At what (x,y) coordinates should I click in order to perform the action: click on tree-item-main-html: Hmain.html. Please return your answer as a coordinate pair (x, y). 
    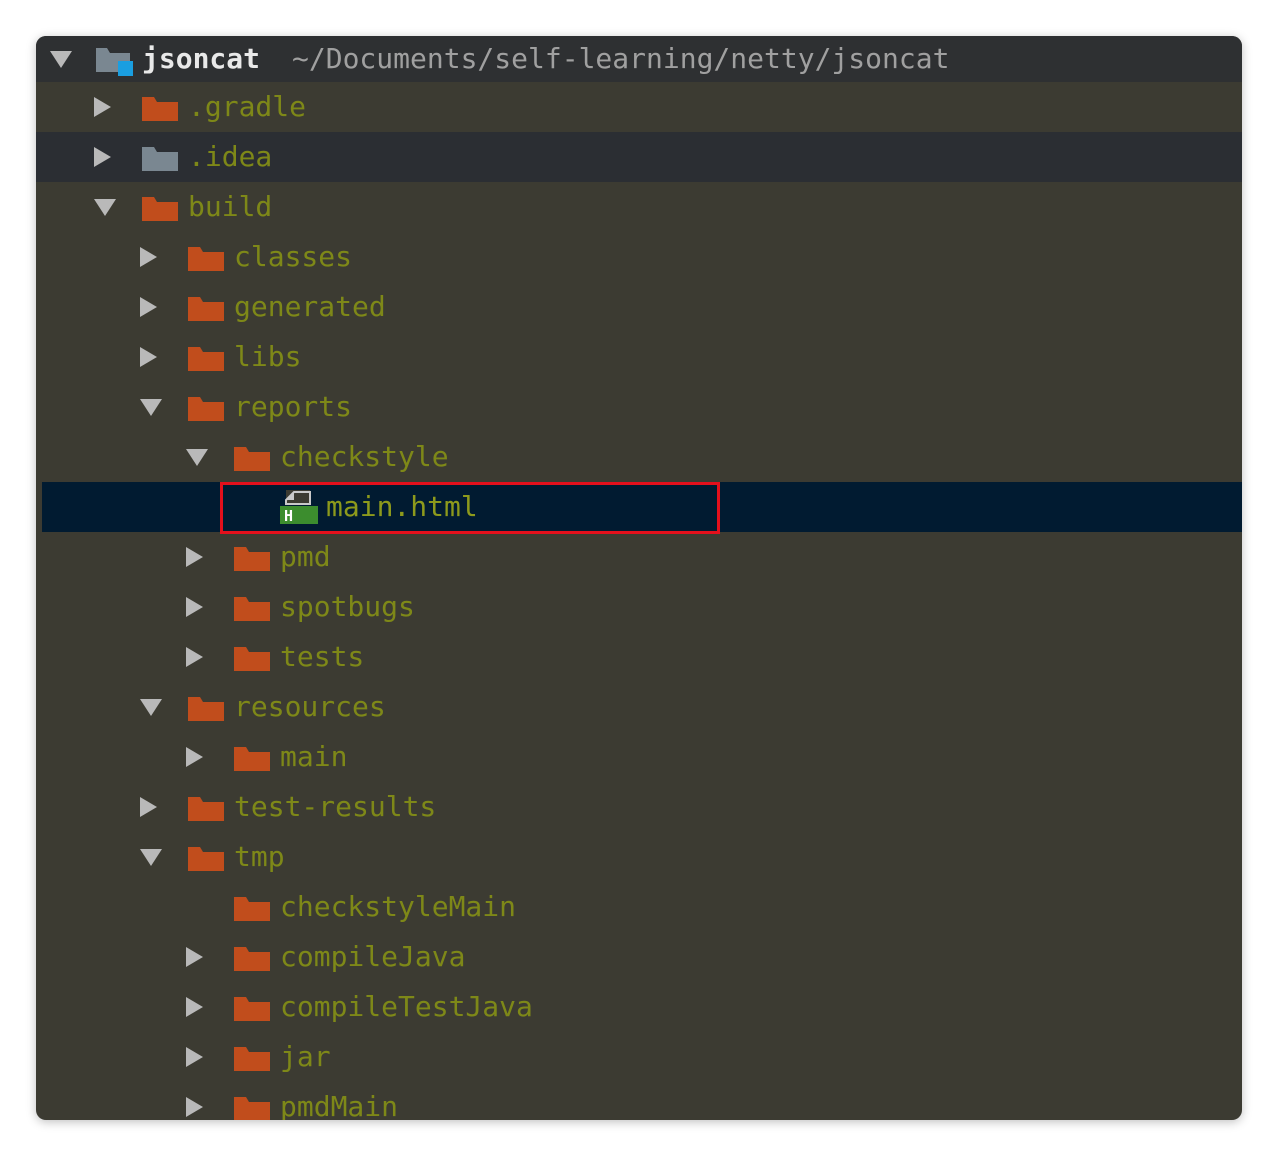
    Looking at the image, I should click on (642, 507).